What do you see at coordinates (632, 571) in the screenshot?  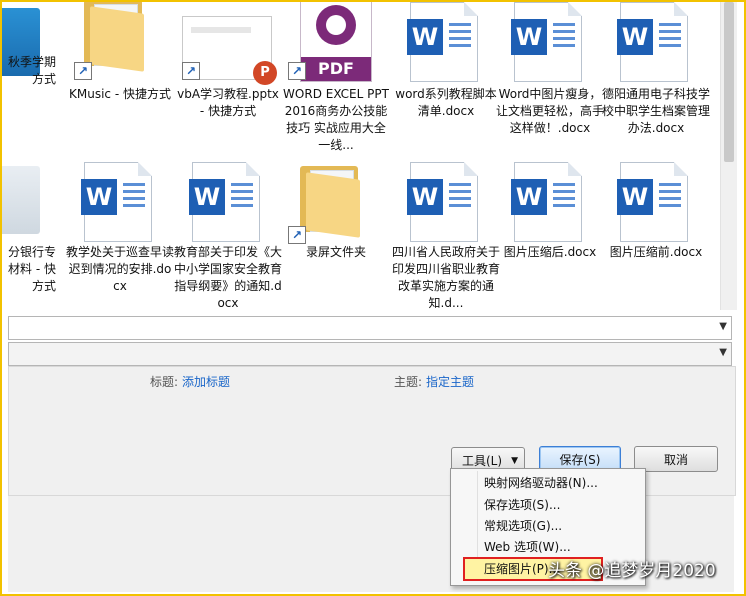 I see `watermark: 头条 @追梦岁月2020` at bounding box center [632, 571].